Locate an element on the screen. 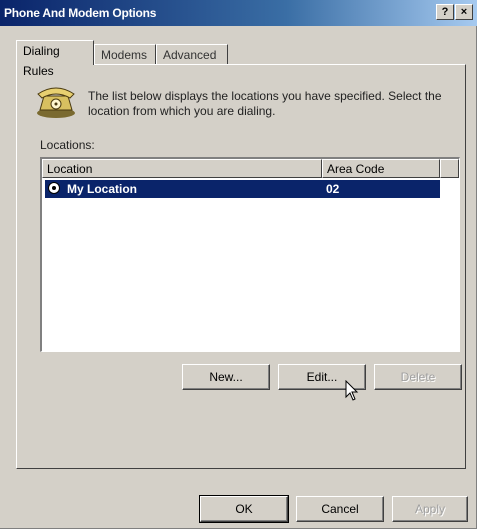  column-header-empty is located at coordinates (449, 168).